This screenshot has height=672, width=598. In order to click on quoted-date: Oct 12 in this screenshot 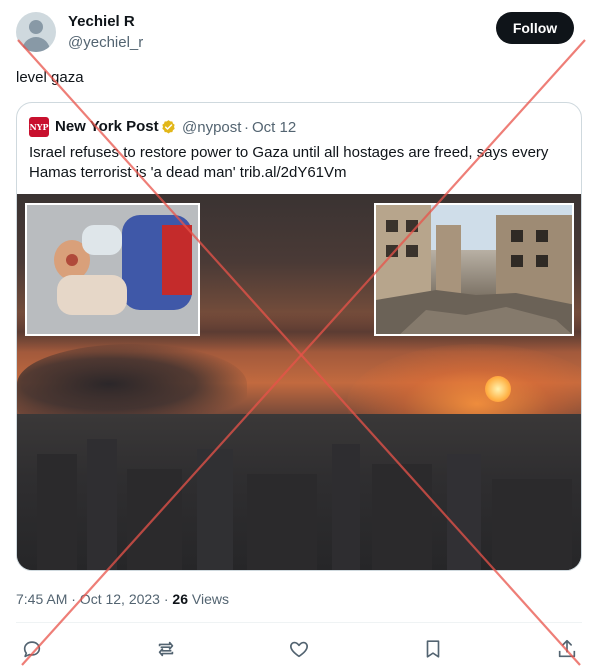, I will do `click(274, 127)`.